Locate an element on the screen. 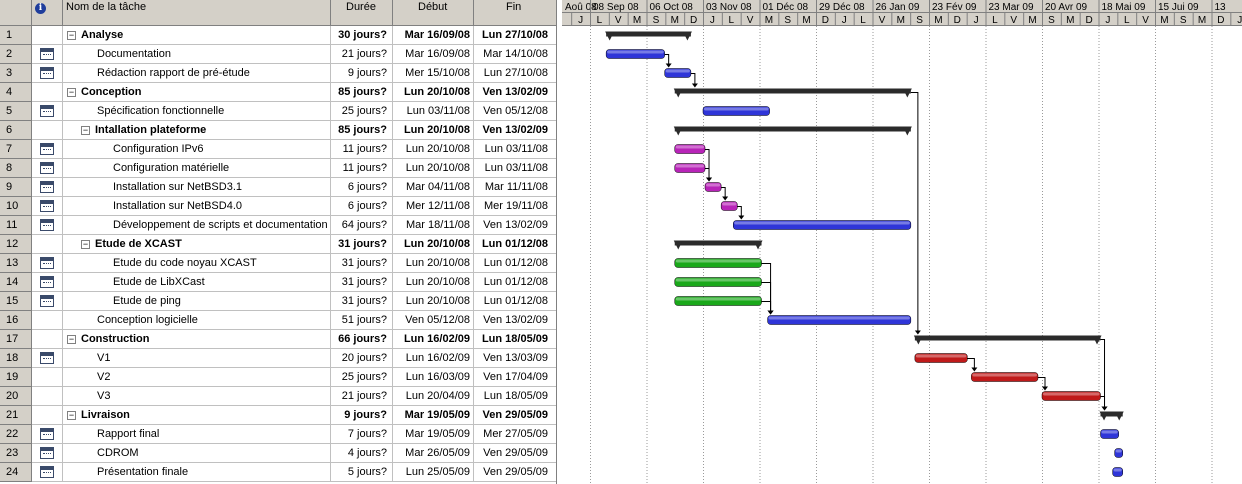  row-id: 3 is located at coordinates (16, 73).